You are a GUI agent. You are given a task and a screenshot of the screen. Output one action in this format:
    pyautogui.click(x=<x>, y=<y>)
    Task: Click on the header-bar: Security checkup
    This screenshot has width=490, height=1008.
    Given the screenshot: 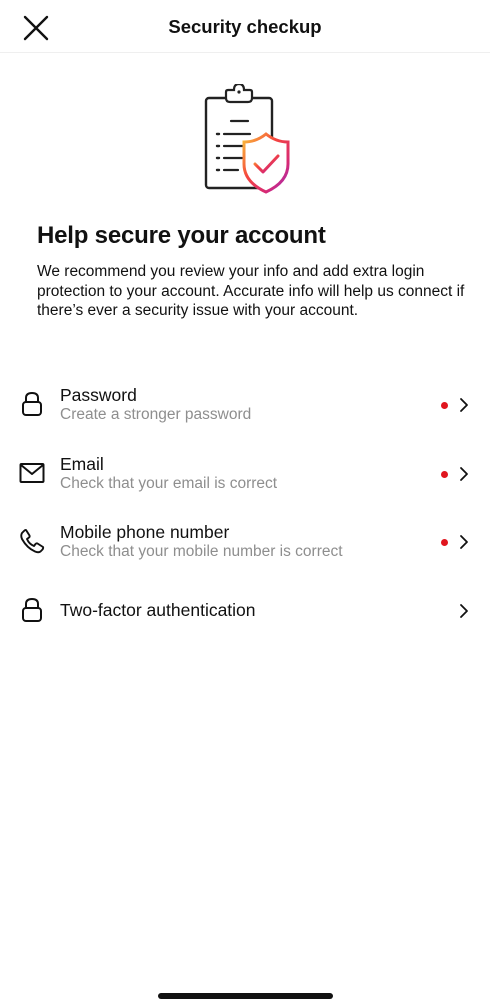 What is the action you would take?
    pyautogui.click(x=245, y=26)
    